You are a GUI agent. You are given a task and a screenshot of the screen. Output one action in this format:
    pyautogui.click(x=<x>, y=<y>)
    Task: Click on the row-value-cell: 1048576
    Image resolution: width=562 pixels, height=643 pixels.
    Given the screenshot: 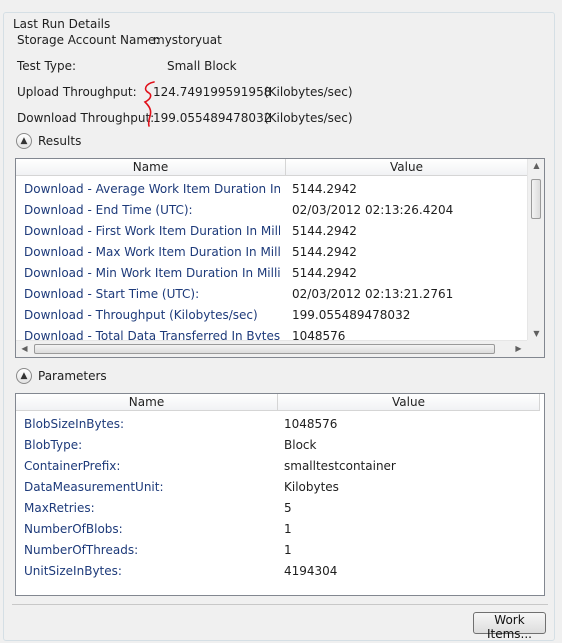 What is the action you would take?
    pyautogui.click(x=311, y=424)
    